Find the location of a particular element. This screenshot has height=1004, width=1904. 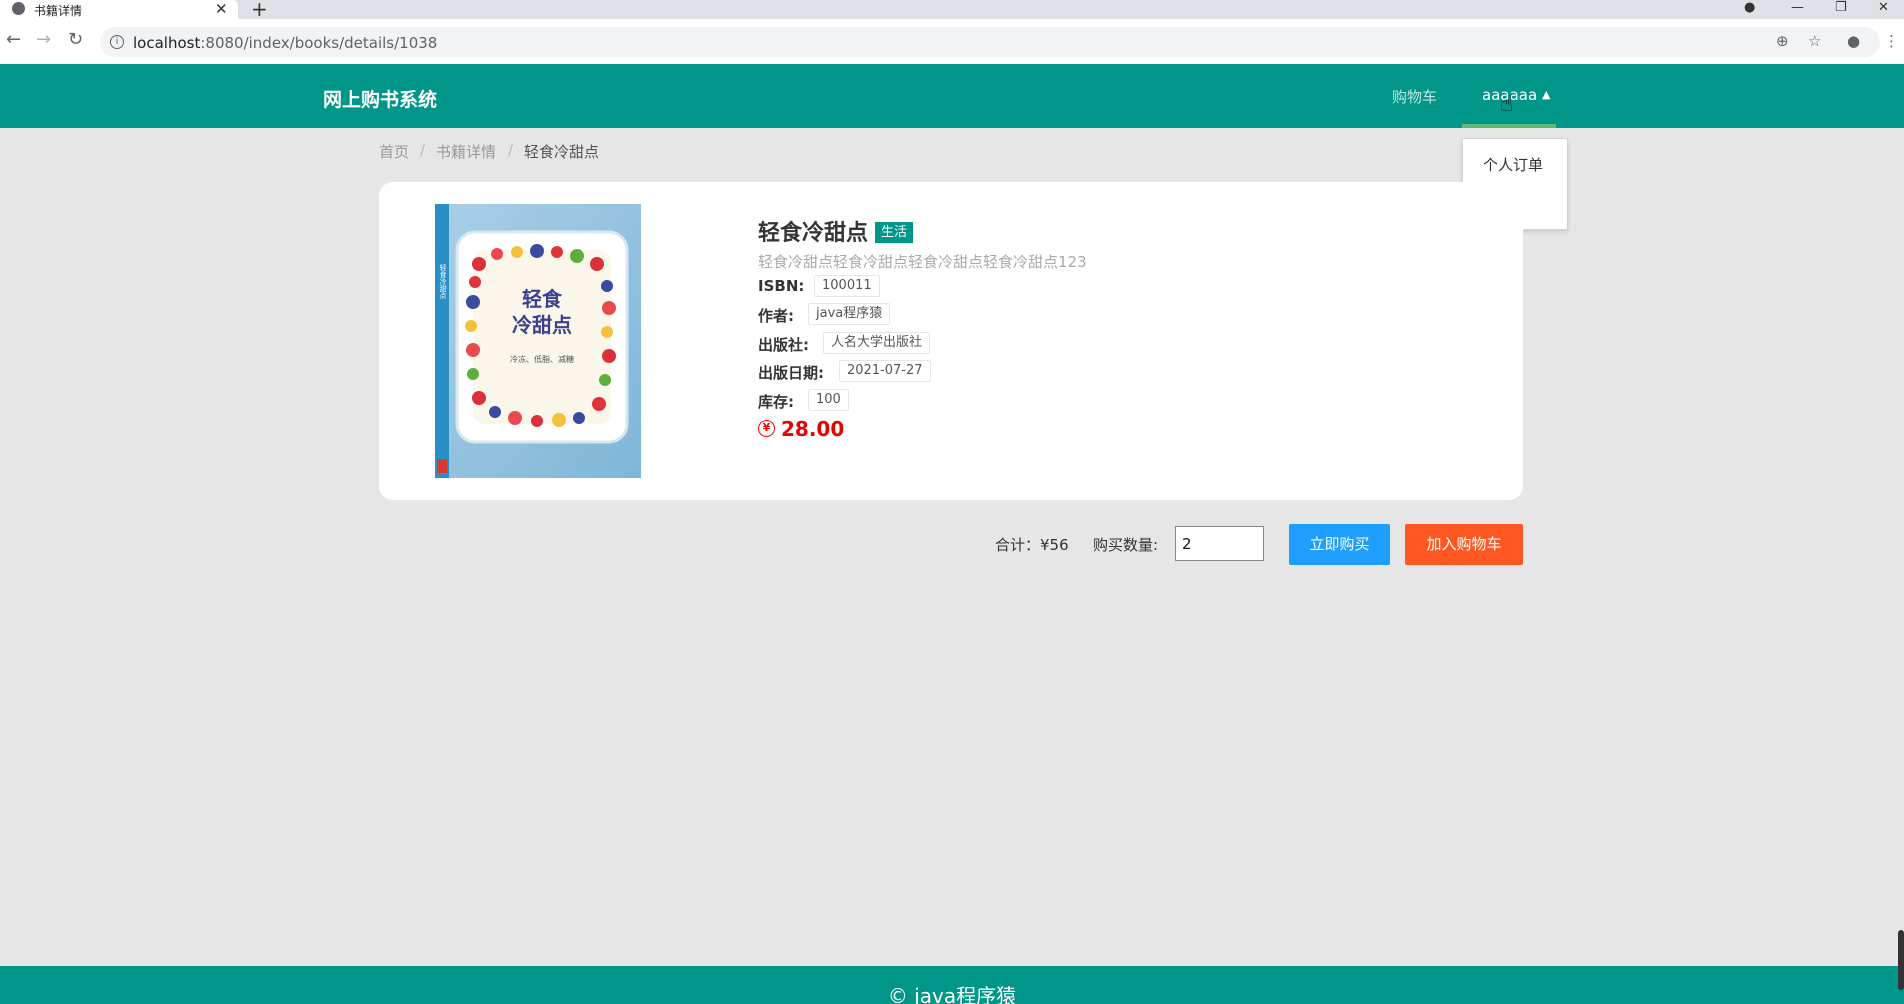

isbn-label: ISBN: is located at coordinates (781, 286).